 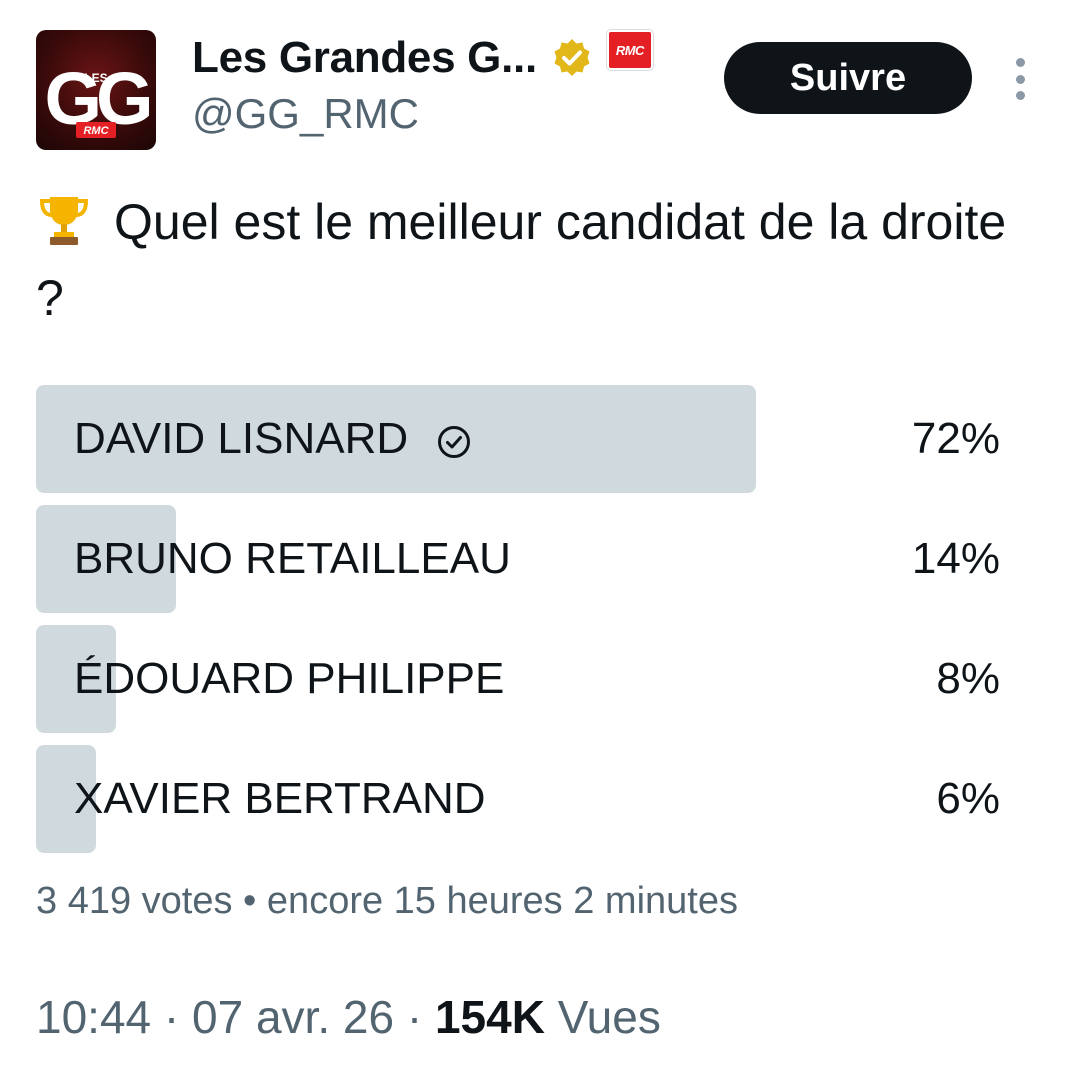 I want to click on views-label: Vues, so click(x=609, y=1017).